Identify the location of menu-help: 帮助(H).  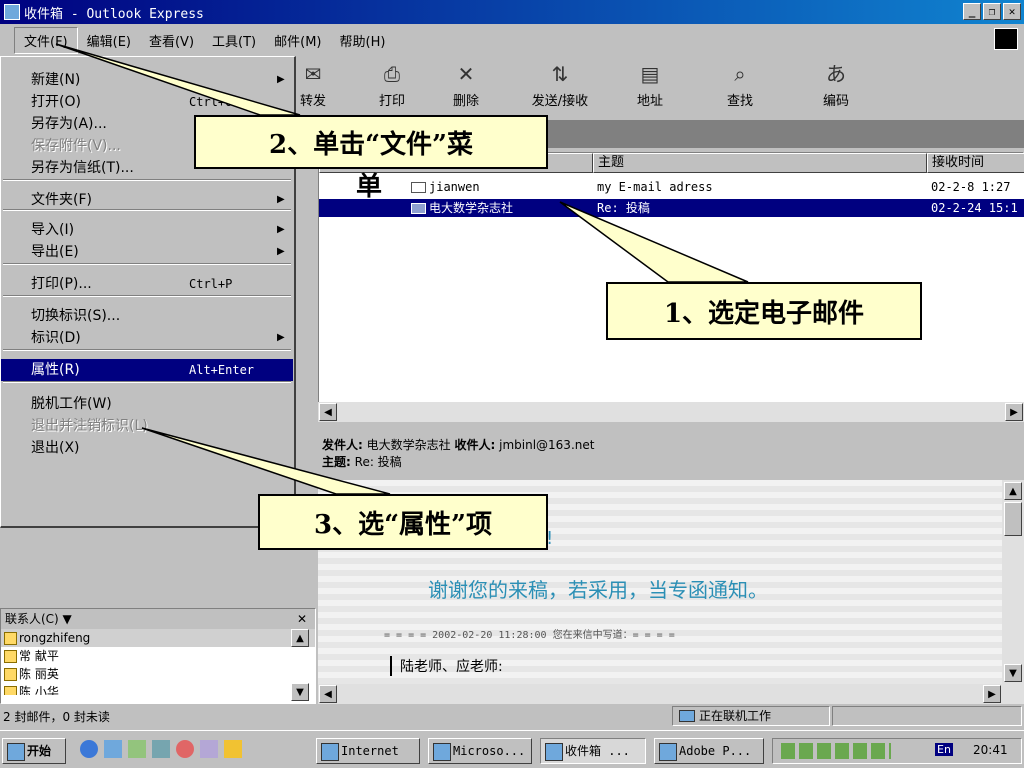
(363, 40).